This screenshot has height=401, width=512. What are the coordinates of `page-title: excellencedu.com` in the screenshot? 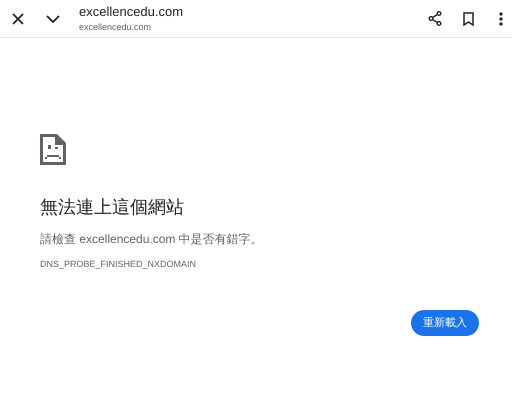 It's located at (131, 12).